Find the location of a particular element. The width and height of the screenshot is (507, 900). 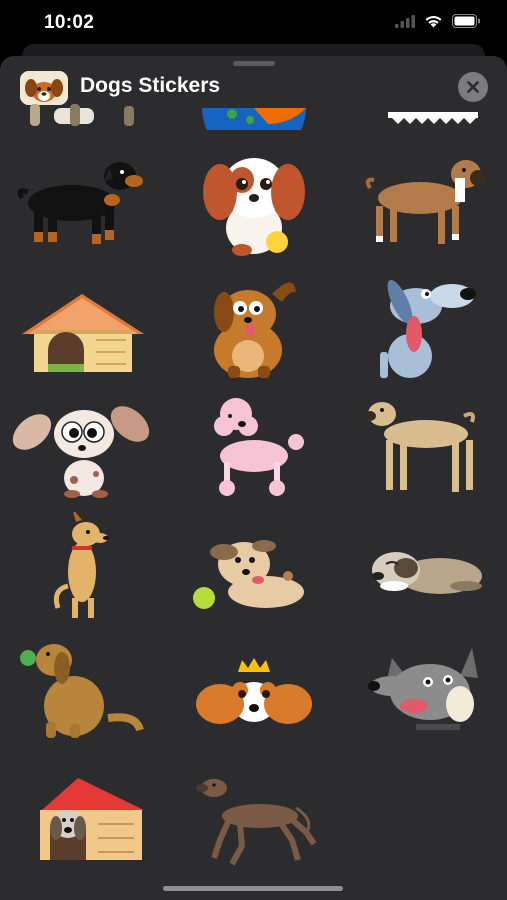

rottweiler-sticker is located at coordinates (82, 203).